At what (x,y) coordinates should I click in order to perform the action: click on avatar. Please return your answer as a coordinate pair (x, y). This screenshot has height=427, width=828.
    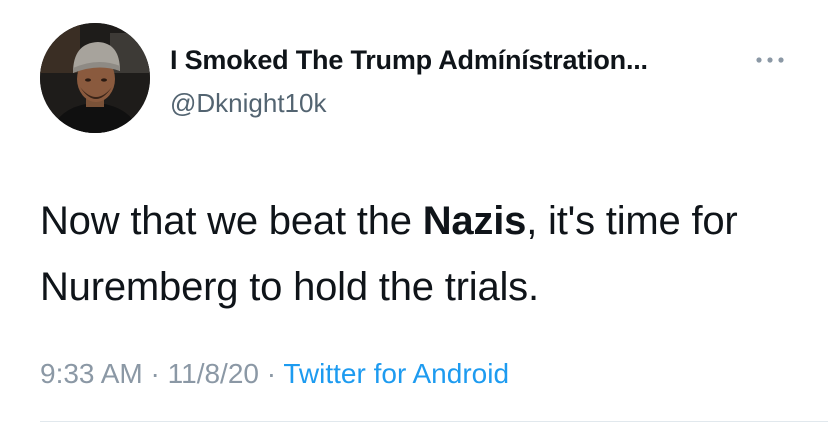
    Looking at the image, I should click on (95, 78).